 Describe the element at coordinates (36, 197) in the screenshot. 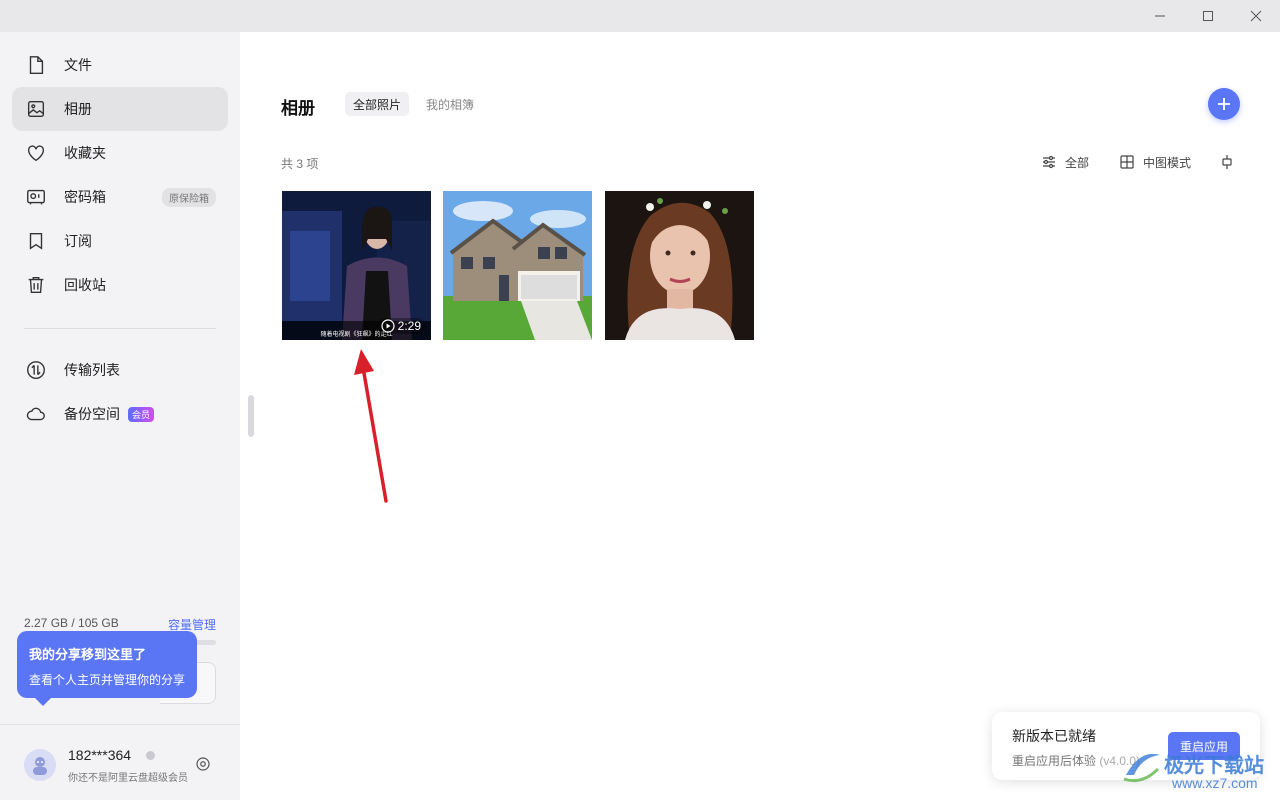

I see `safe-icon` at that location.